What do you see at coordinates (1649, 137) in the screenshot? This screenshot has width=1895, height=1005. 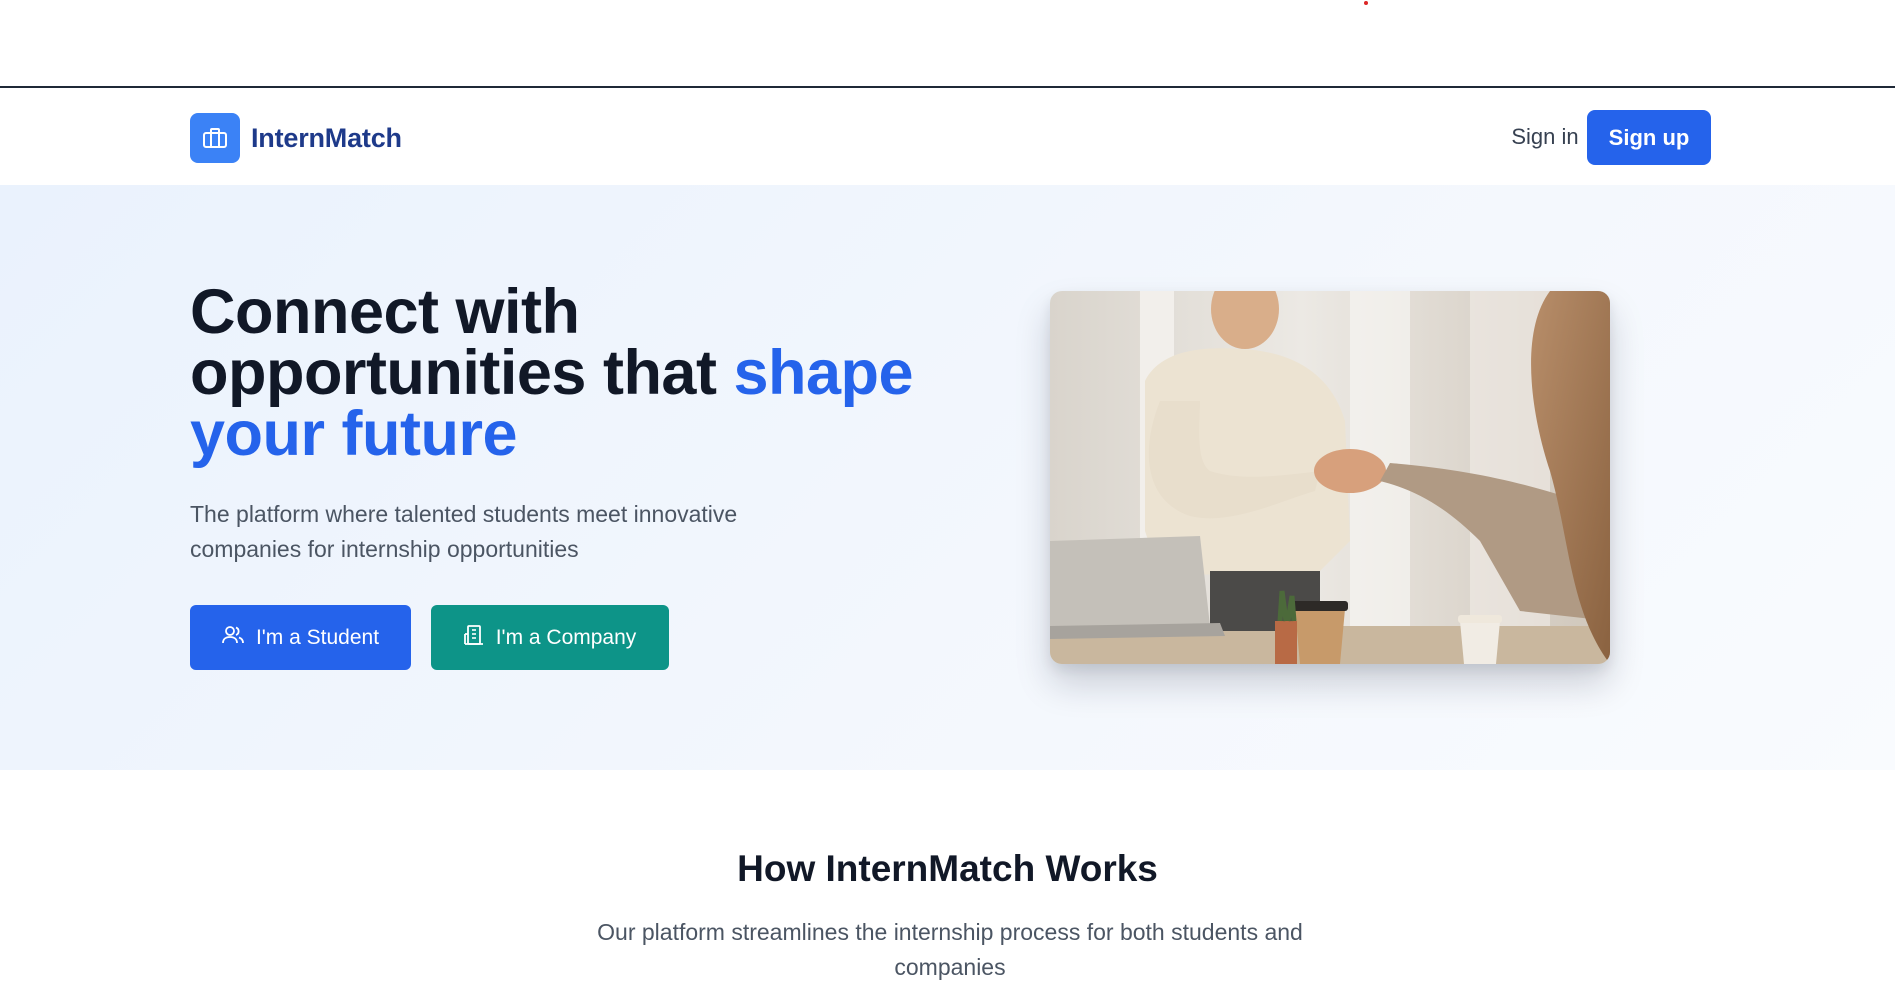 I see `signup-button: Sign up` at bounding box center [1649, 137].